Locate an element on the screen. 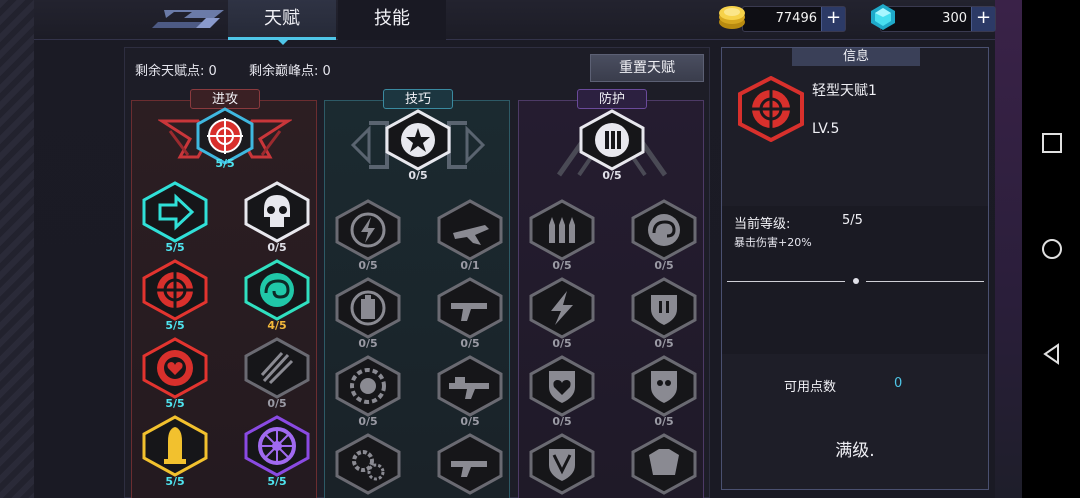 The width and height of the screenshot is (1080, 498). talent-node-battery: 0/5 is located at coordinates (368, 313).